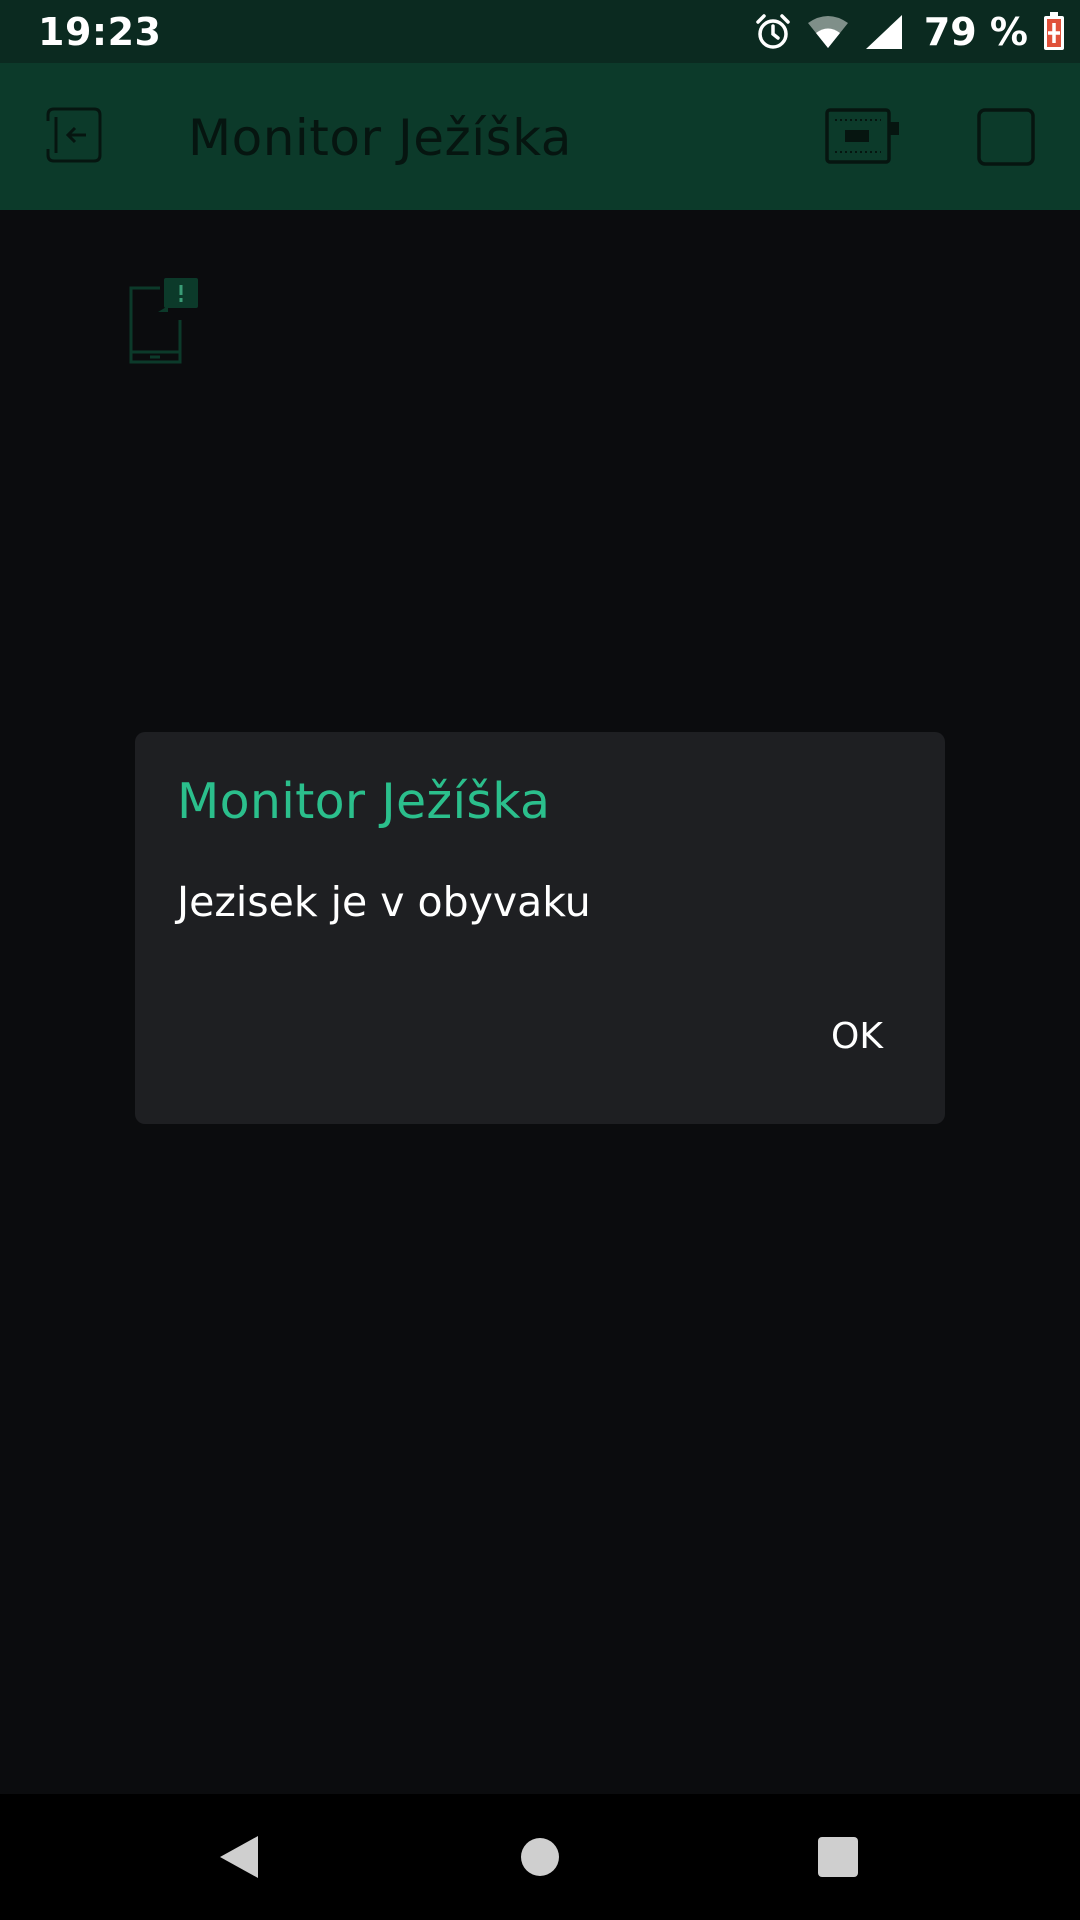 This screenshot has height=1920, width=1080. Describe the element at coordinates (74, 135) in the screenshot. I see `exit-project-icon` at that location.